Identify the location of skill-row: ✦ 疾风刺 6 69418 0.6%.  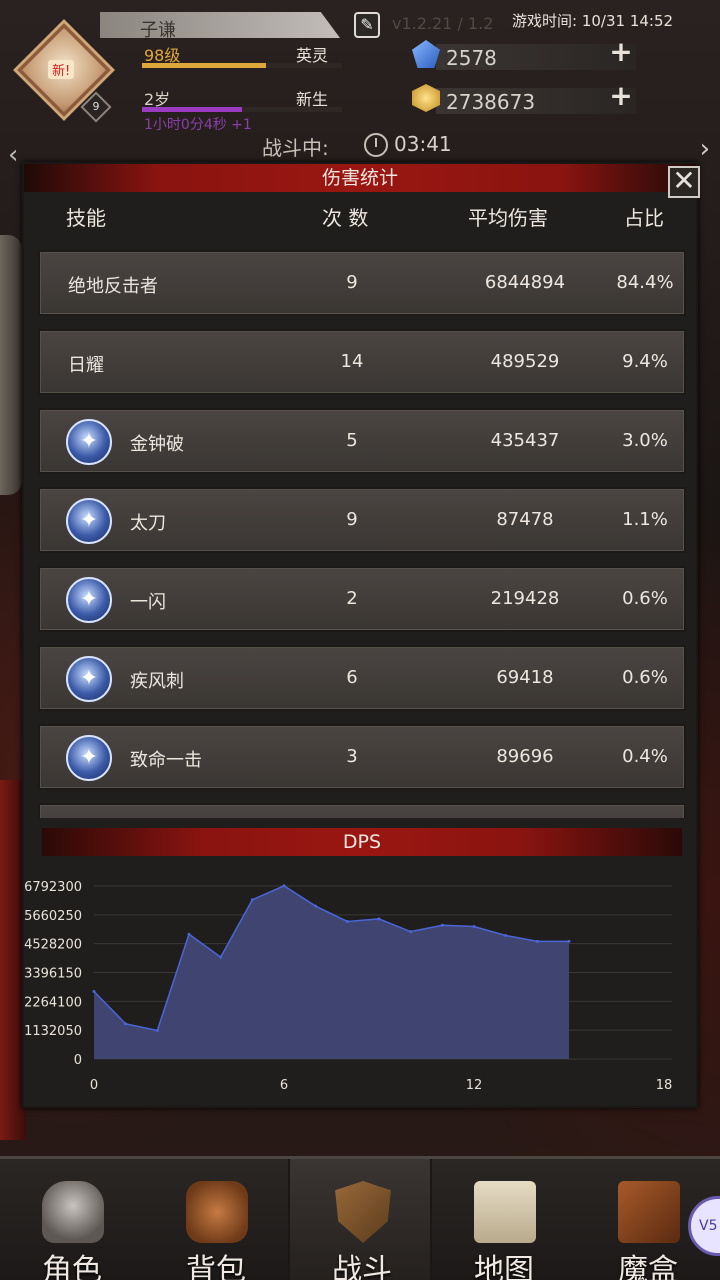
(362, 678).